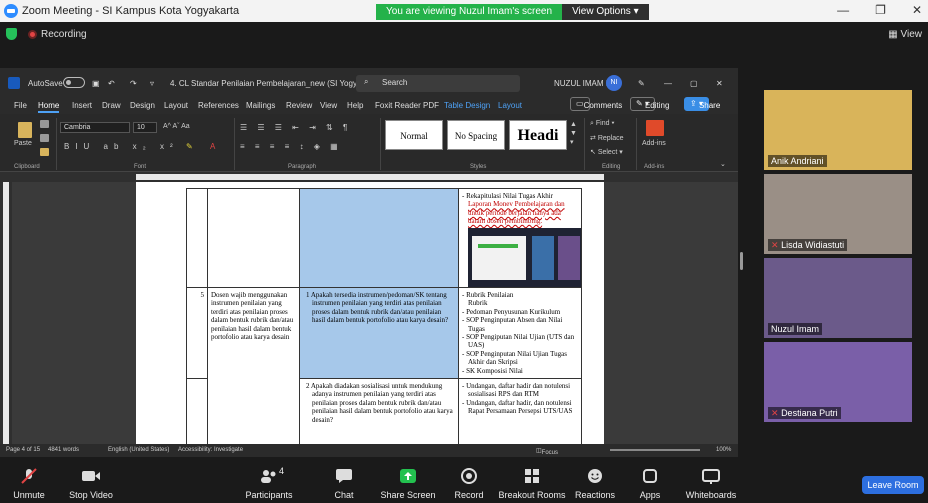  I want to click on menu-design: Design, so click(142, 105).